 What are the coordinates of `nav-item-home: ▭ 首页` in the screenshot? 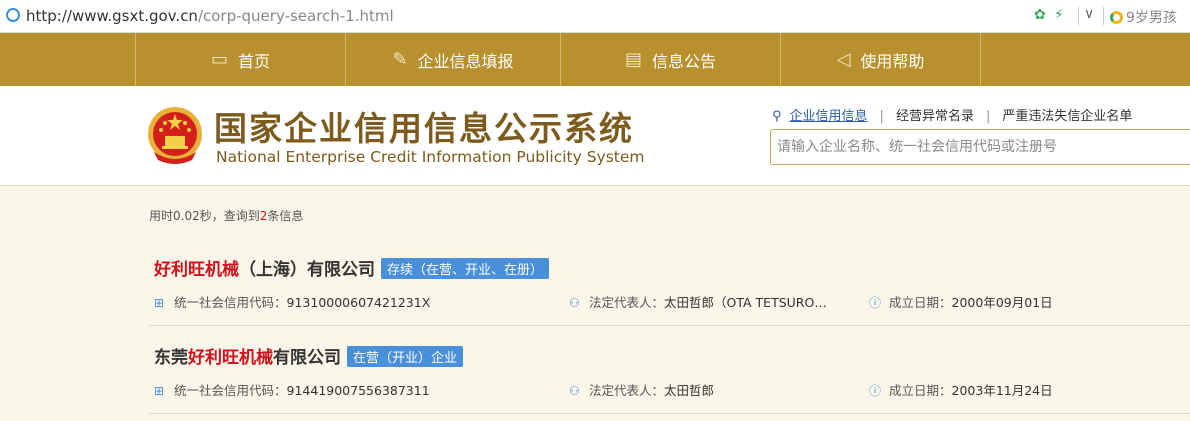 It's located at (240, 59).